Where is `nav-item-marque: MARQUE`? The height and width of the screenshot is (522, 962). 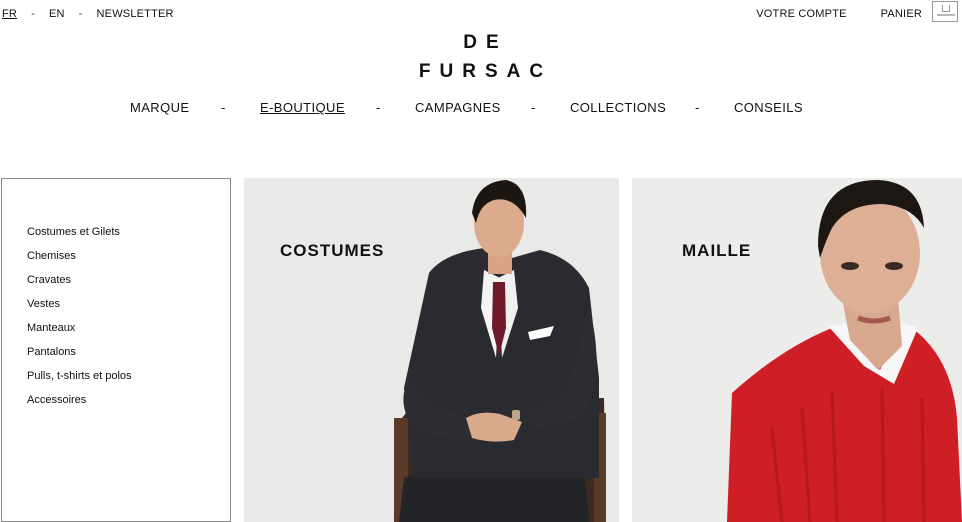
nav-item-marque: MARQUE is located at coordinates (159, 107).